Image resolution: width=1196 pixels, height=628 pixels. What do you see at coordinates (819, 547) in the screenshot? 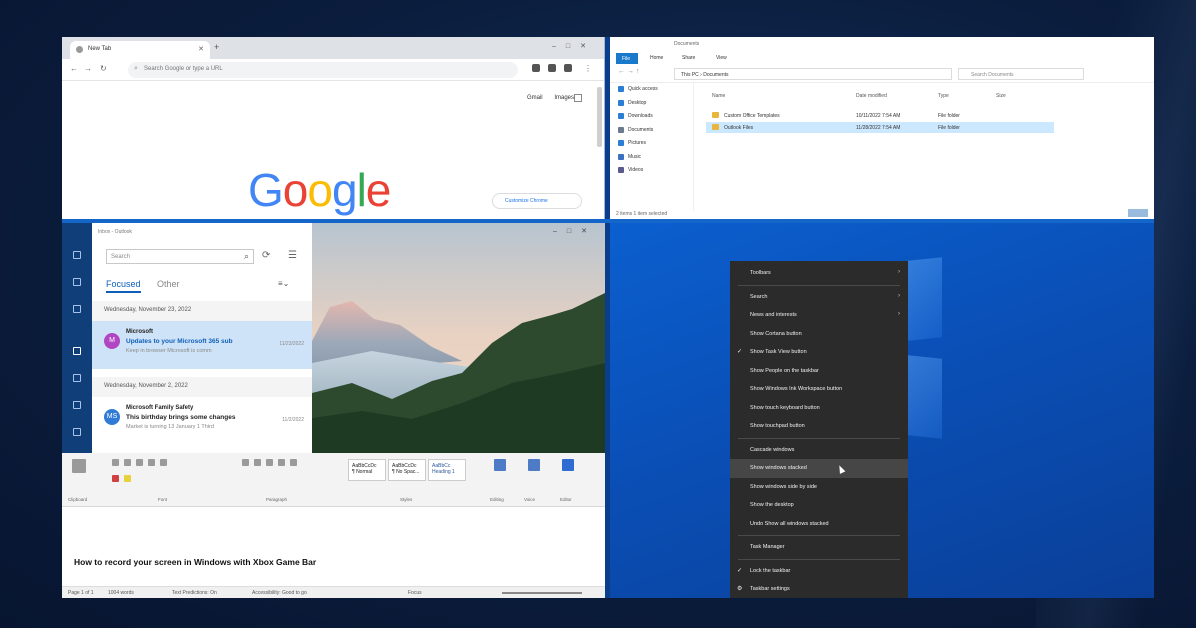
I see `menu-item: Task Manager` at bounding box center [819, 547].